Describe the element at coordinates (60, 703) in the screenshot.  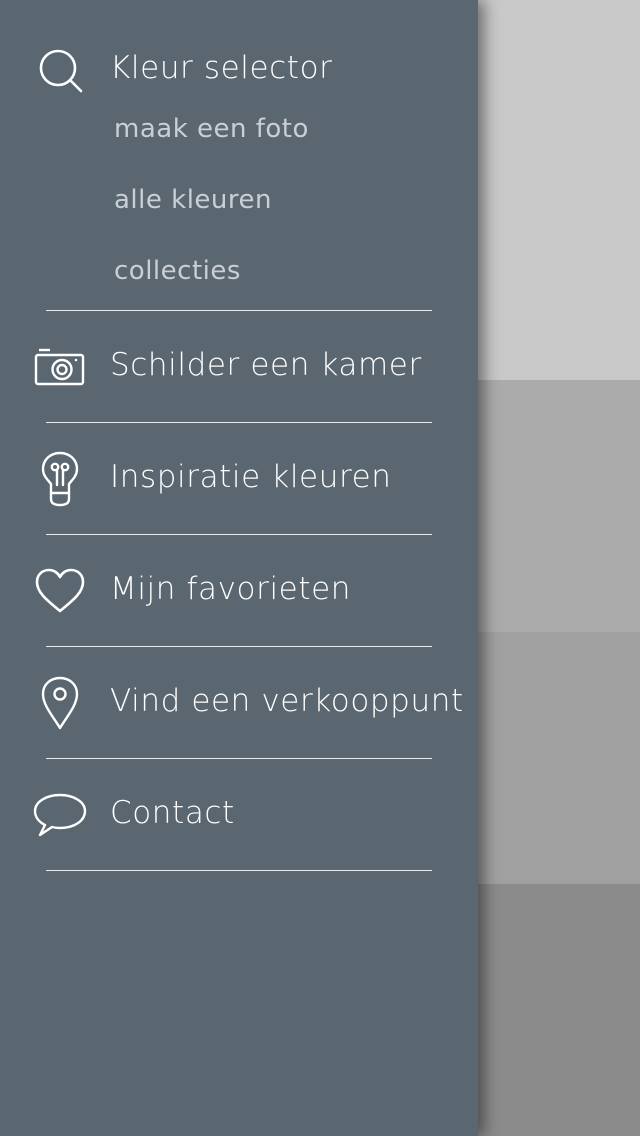
I see `map-pin-icon` at that location.